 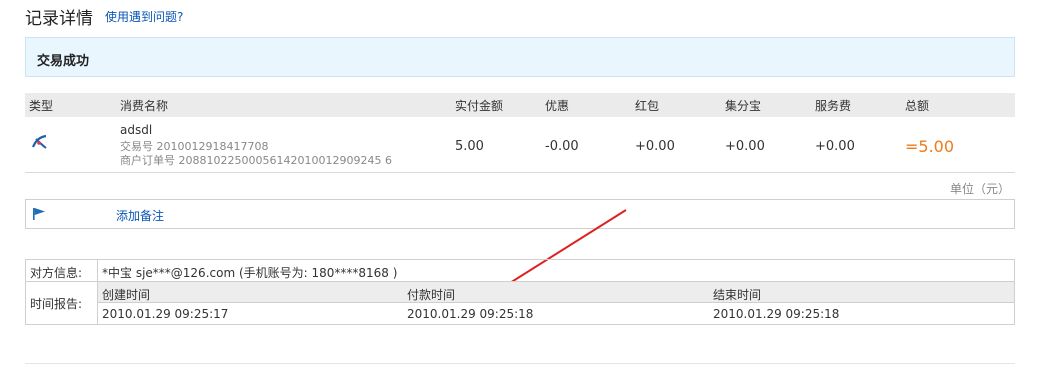 What do you see at coordinates (479, 106) in the screenshot?
I see `column-header-paid: 实付金额` at bounding box center [479, 106].